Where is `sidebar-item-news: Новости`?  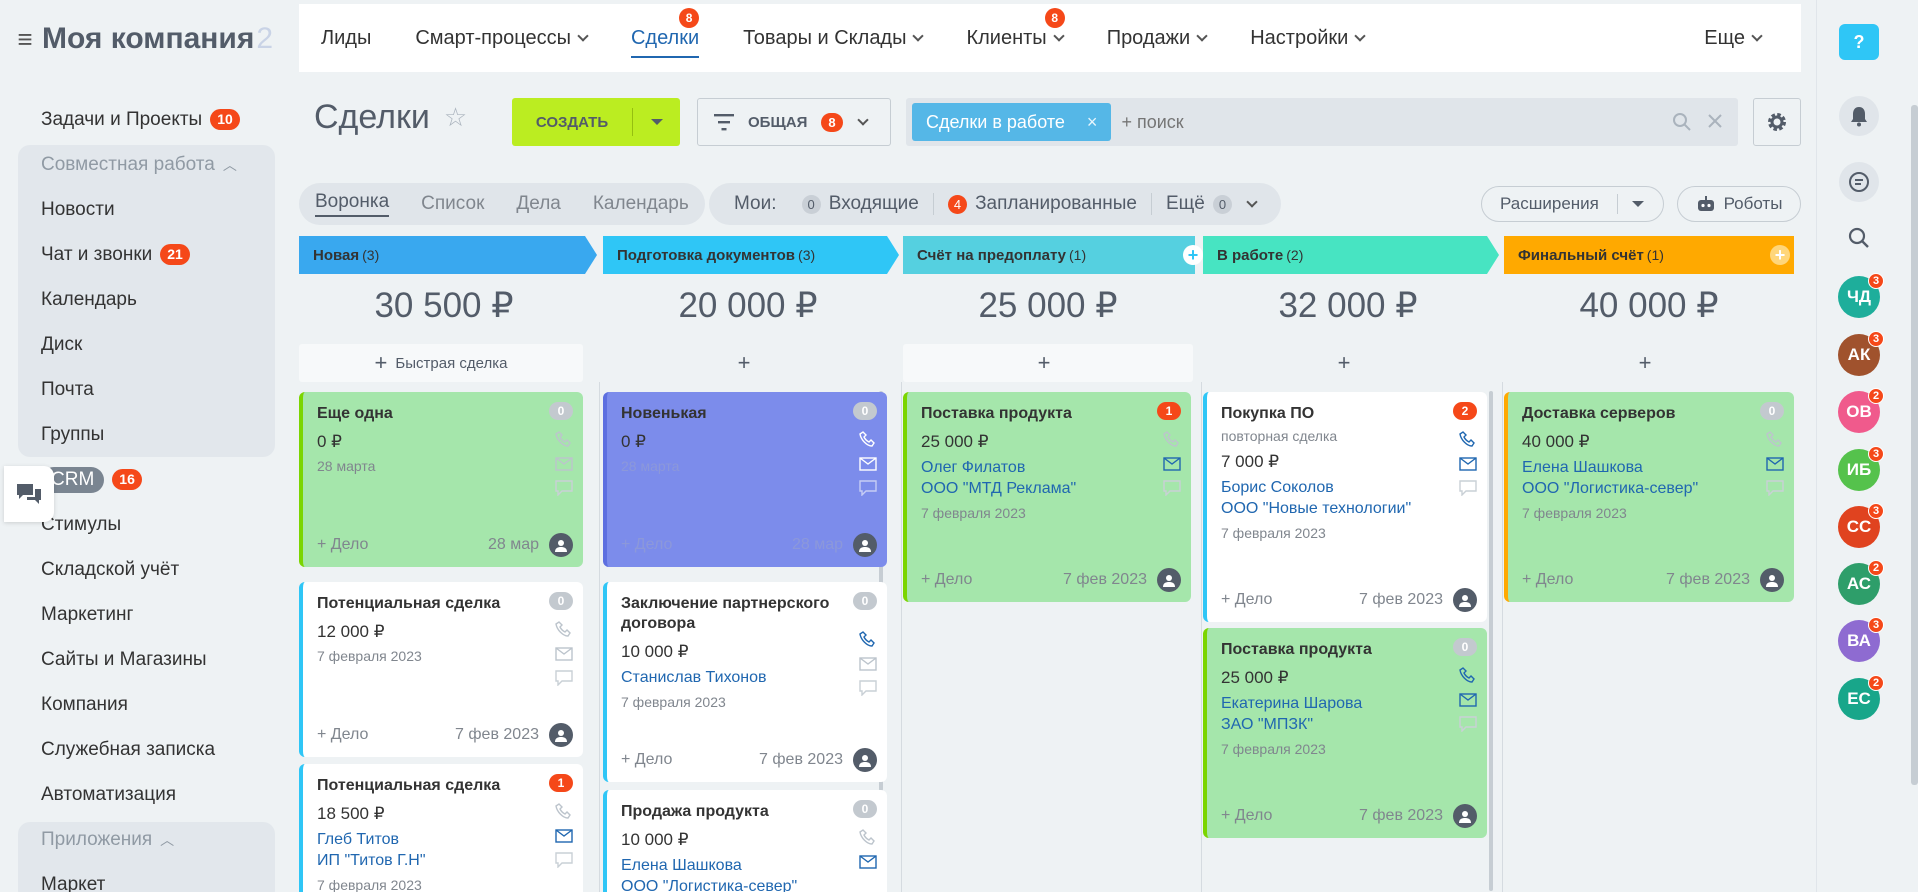
sidebar-item-news: Новости is located at coordinates (142, 209).